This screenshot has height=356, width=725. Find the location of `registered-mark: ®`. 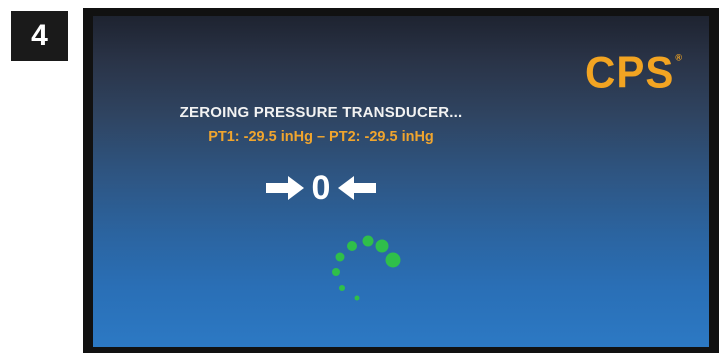

registered-mark: ® is located at coordinates (679, 57).